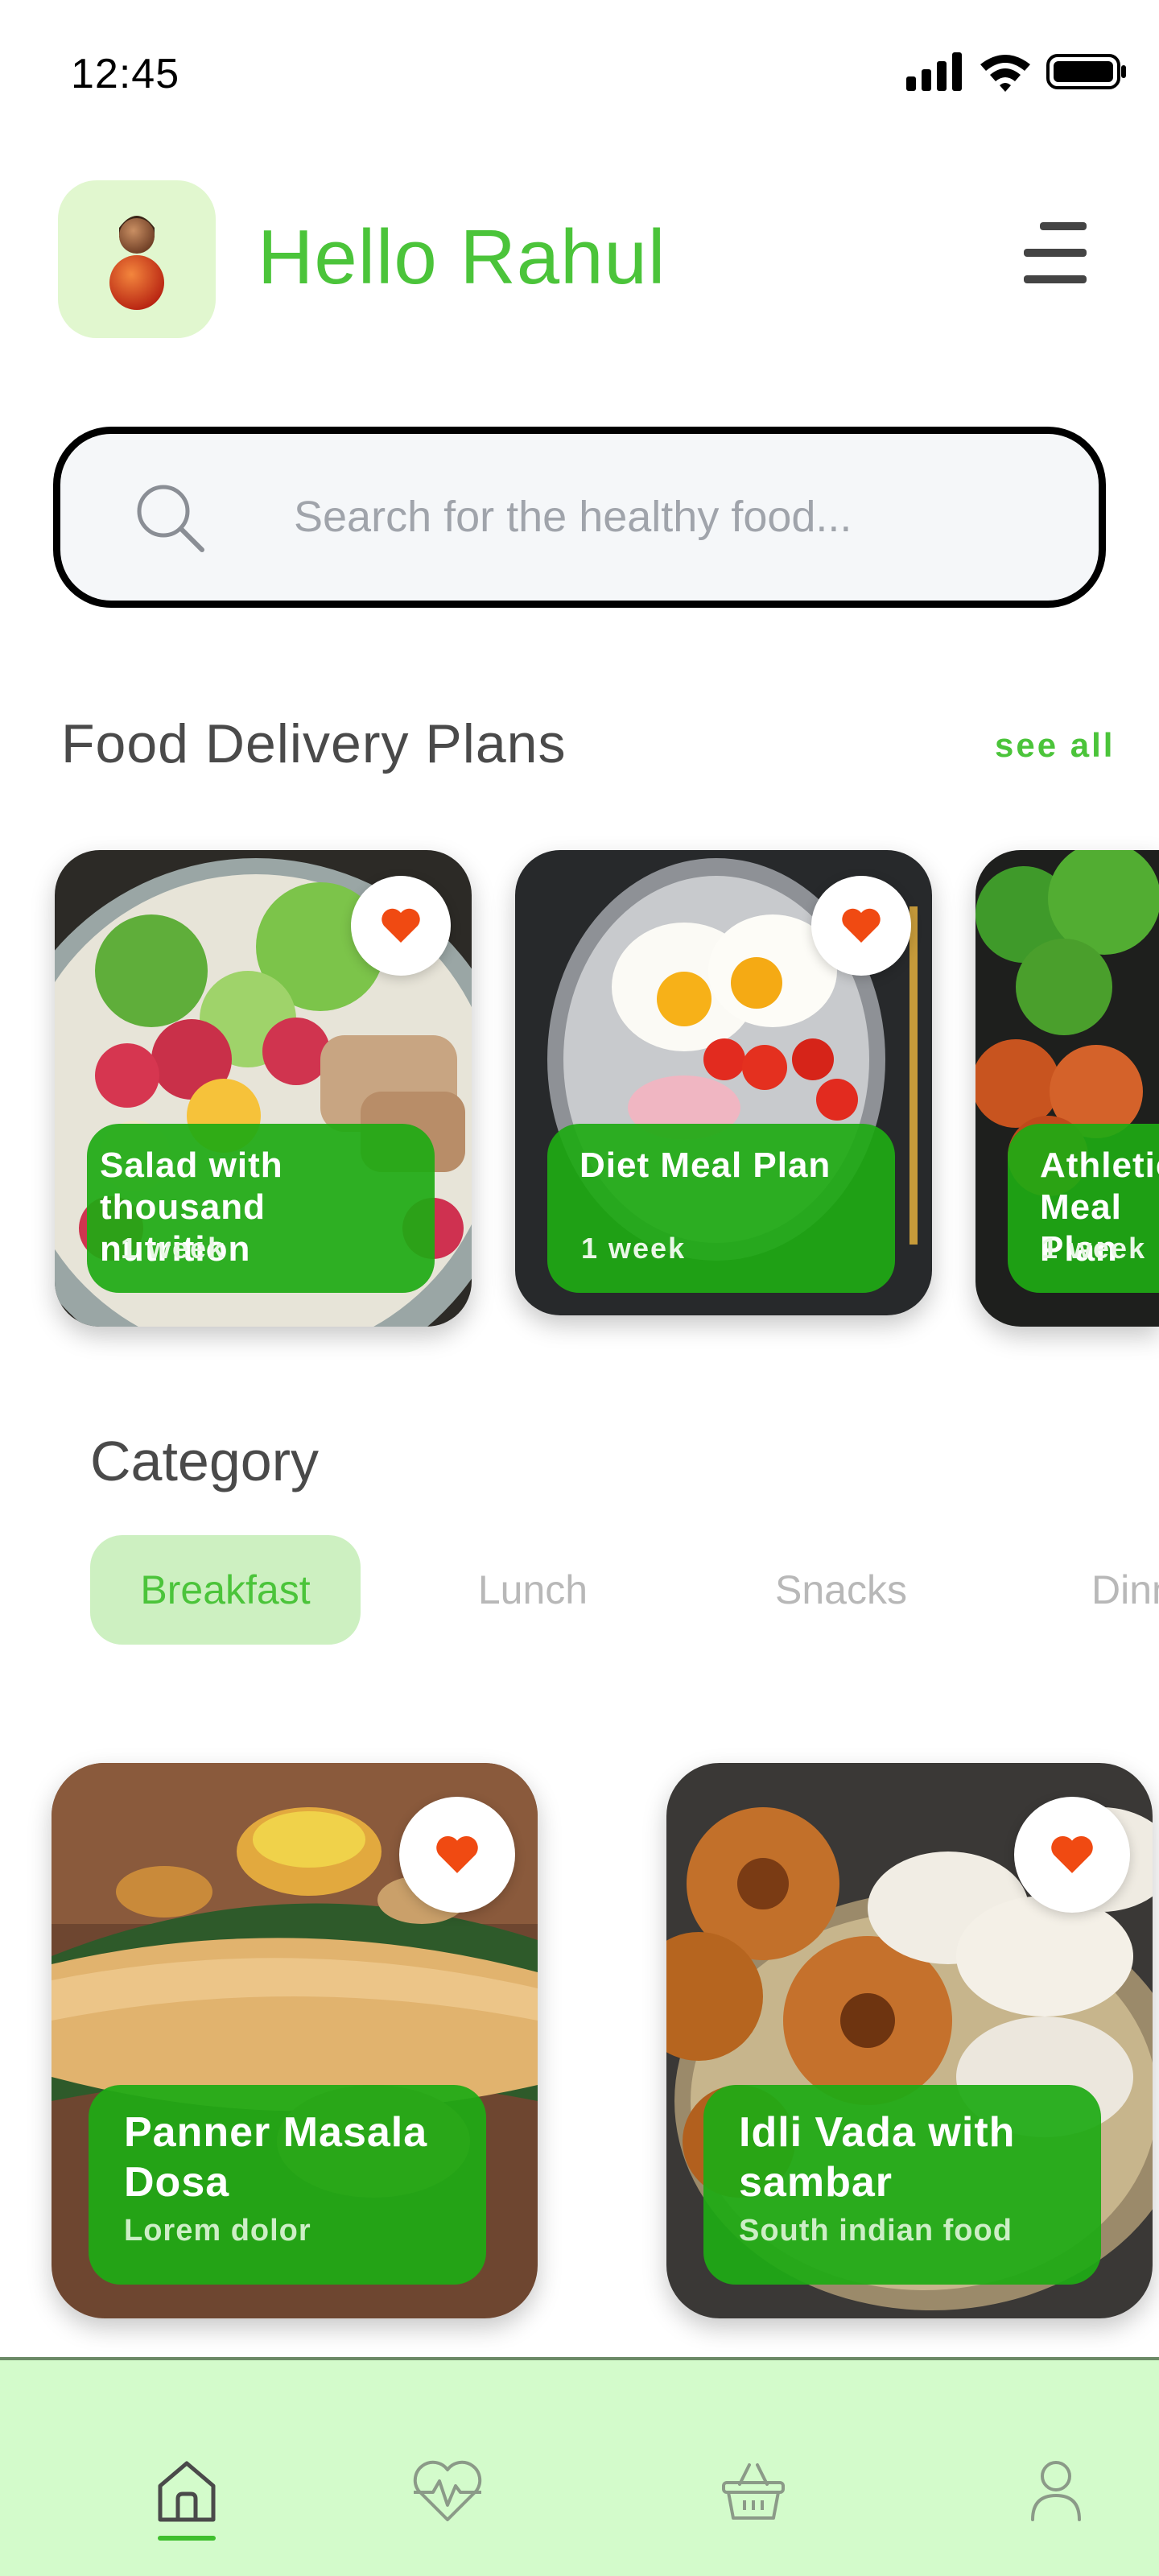 The height and width of the screenshot is (2576, 1159). What do you see at coordinates (909, 2040) in the screenshot?
I see `food-card: Idli Vada with sambar South indian food` at bounding box center [909, 2040].